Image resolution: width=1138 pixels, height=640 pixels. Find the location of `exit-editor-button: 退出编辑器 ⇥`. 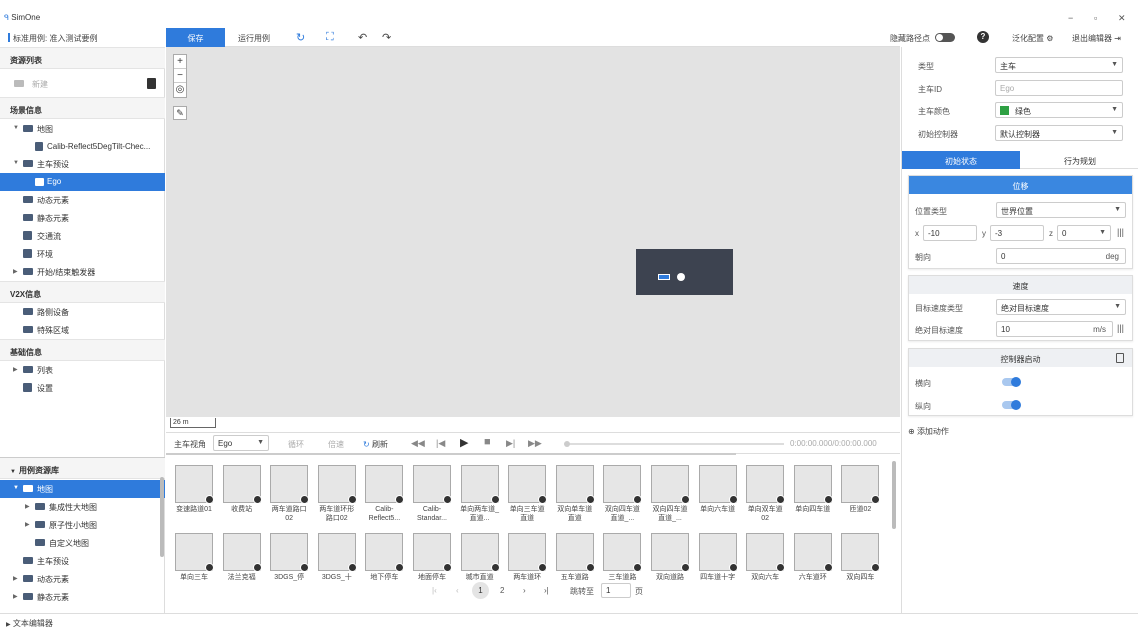

exit-editor-button: 退出编辑器 ⇥ is located at coordinates (1096, 37).